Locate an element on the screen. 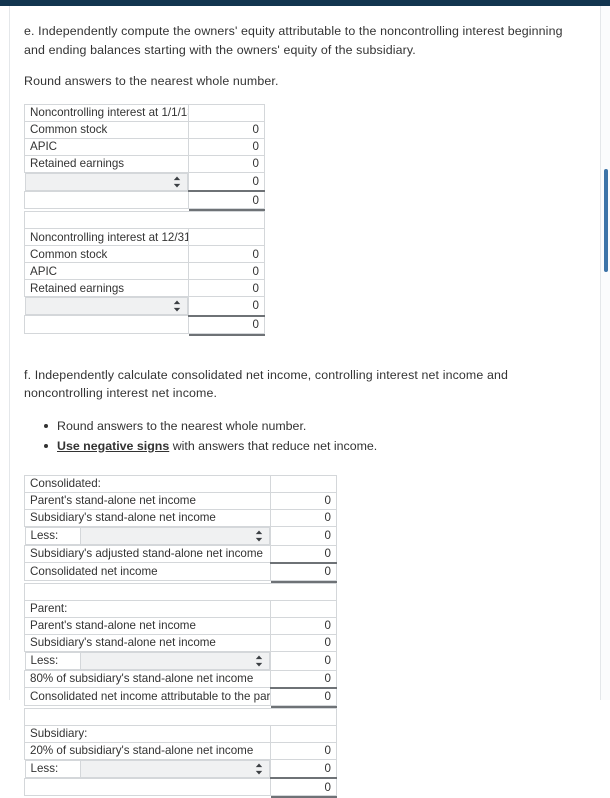 This screenshot has width=610, height=798. table-section-header-label: Parent: is located at coordinates (148, 608).